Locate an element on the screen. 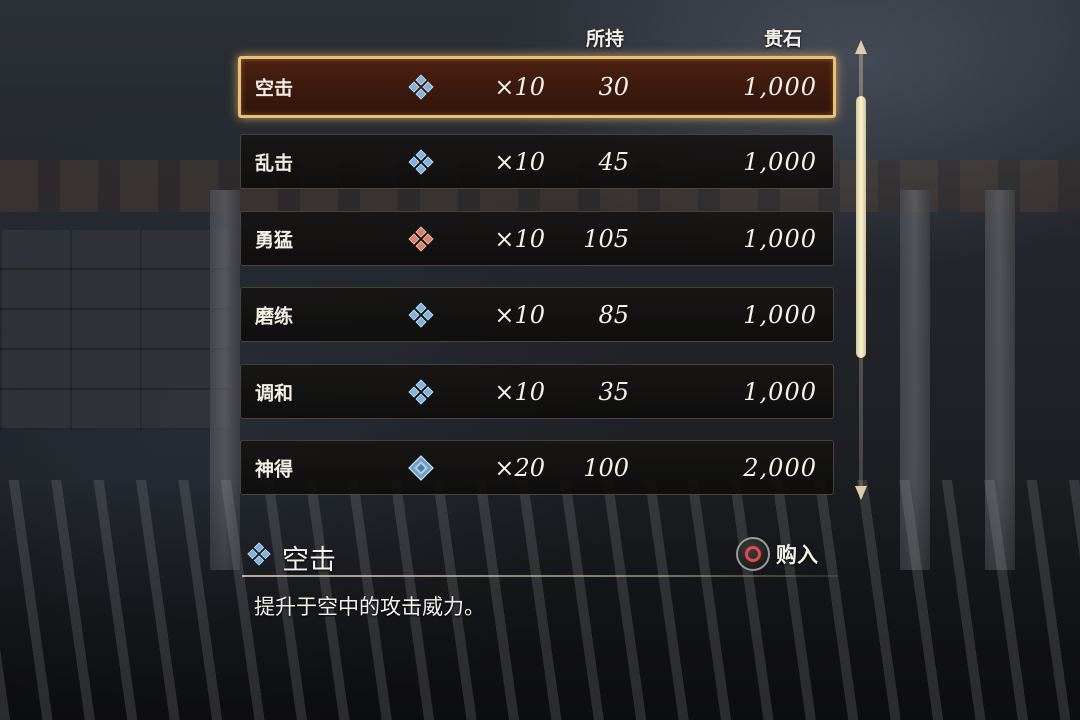  shop-item-row: 乱击 ×10 45 1,000 is located at coordinates (537, 161).